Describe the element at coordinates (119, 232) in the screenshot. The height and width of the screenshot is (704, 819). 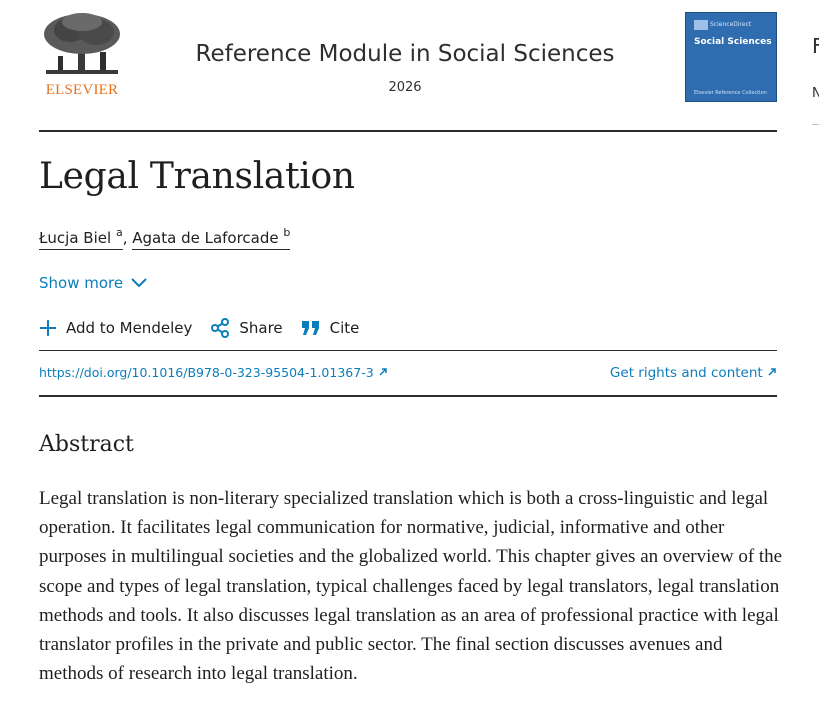
I see `author-affiliation: a` at that location.